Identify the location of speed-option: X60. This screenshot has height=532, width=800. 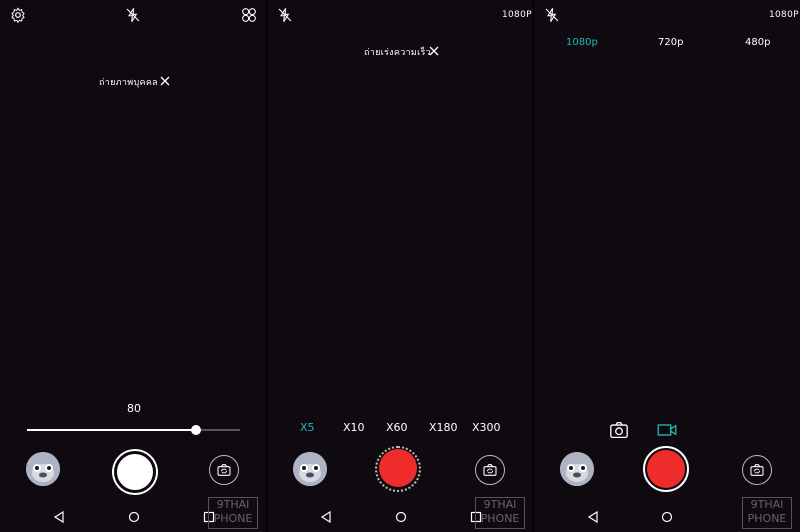
(397, 427).